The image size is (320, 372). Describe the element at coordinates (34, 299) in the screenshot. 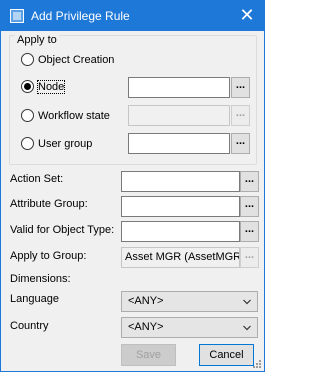

I see `language-label: Language` at that location.